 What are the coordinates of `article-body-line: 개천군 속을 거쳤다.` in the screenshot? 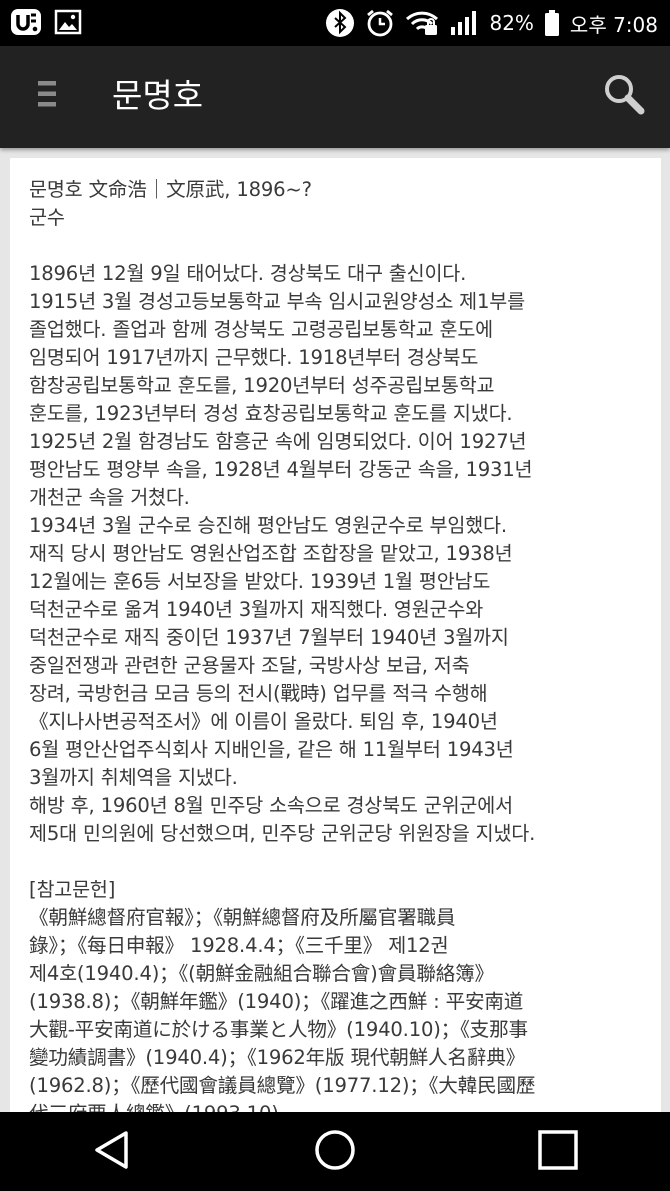 It's located at (109, 497).